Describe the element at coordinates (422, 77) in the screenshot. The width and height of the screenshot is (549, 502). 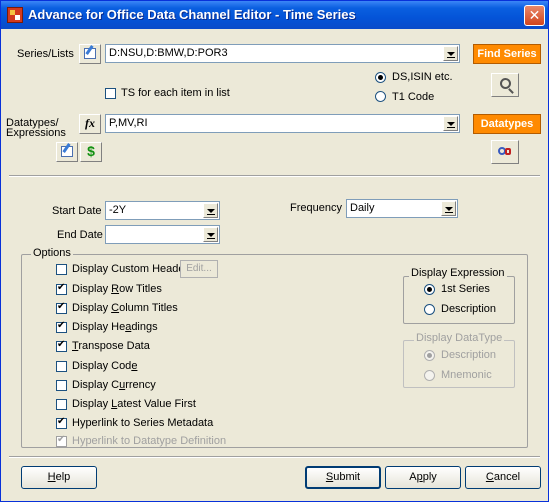
I see `code-option-label-ds: DS,ISIN etc.` at that location.